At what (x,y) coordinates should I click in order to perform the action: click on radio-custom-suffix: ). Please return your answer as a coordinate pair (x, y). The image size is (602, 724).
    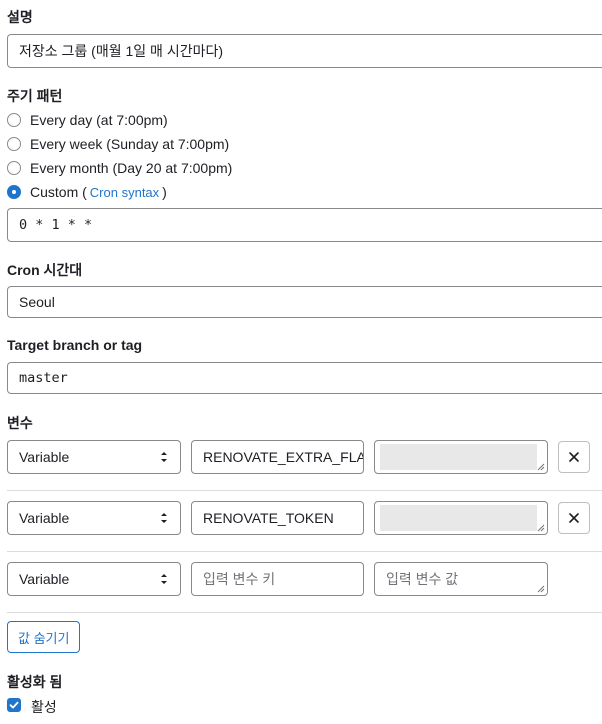
    Looking at the image, I should click on (164, 192).